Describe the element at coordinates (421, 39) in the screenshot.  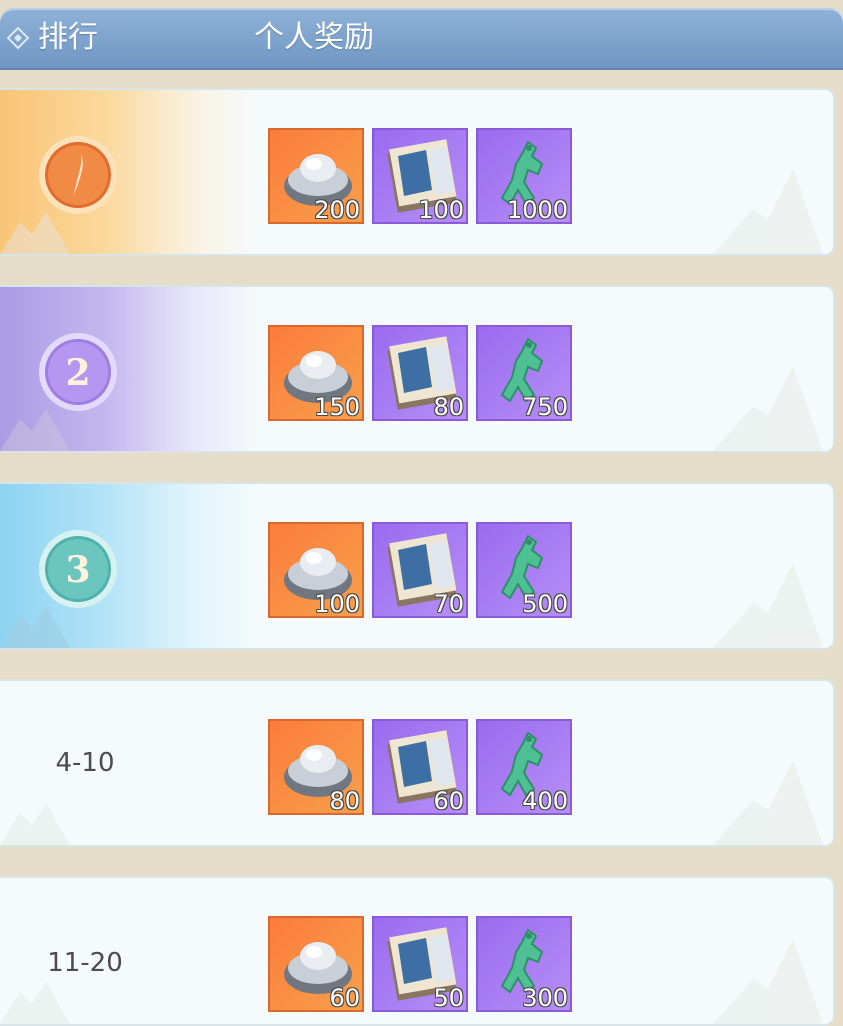
I see `table-header: 排行 个人奖励` at that location.